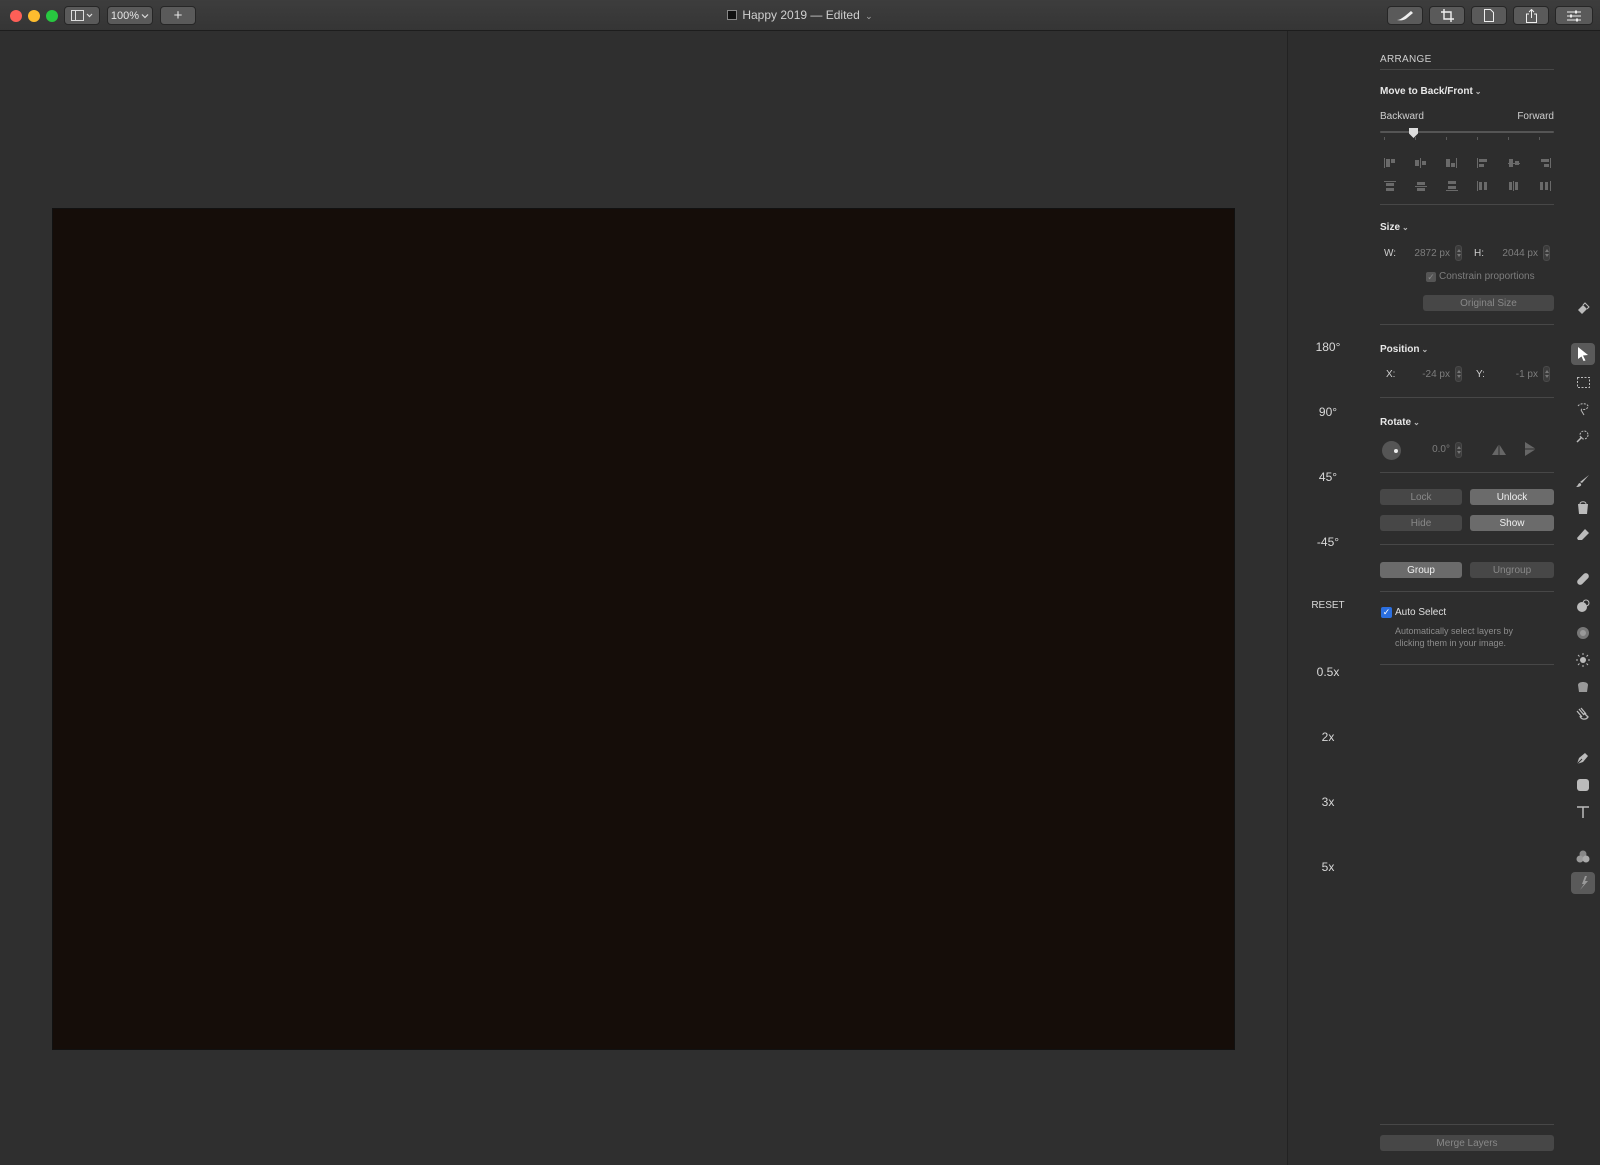  I want to click on text-icon, so click(1583, 812).